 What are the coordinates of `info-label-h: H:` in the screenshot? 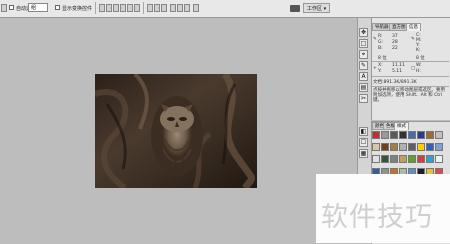 It's located at (418, 71).